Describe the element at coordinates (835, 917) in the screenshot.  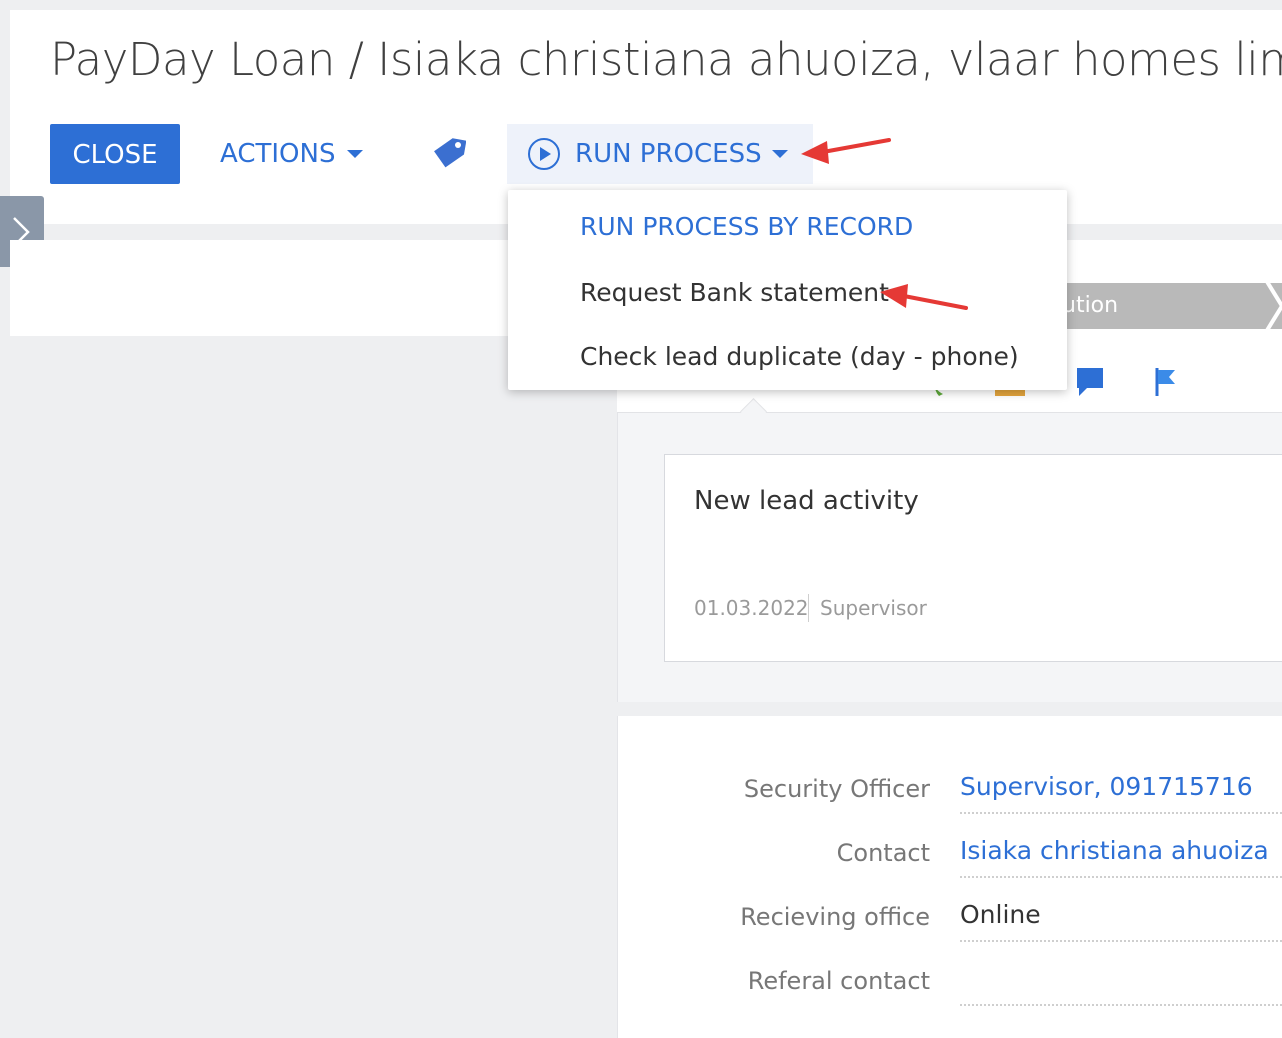
I see `field-label-receiving-office: Recieving office` at that location.